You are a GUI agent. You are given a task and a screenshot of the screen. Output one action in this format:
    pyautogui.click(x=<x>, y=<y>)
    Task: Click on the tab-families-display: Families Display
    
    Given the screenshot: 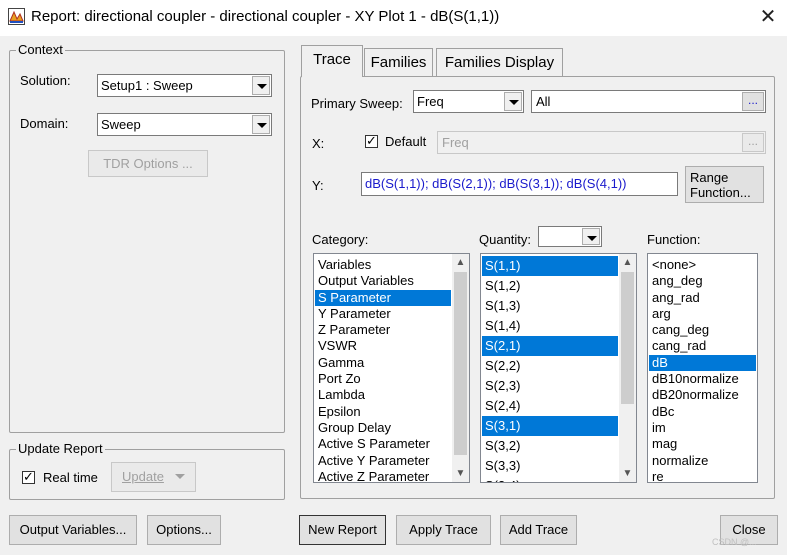 What is the action you would take?
    pyautogui.click(x=499, y=62)
    